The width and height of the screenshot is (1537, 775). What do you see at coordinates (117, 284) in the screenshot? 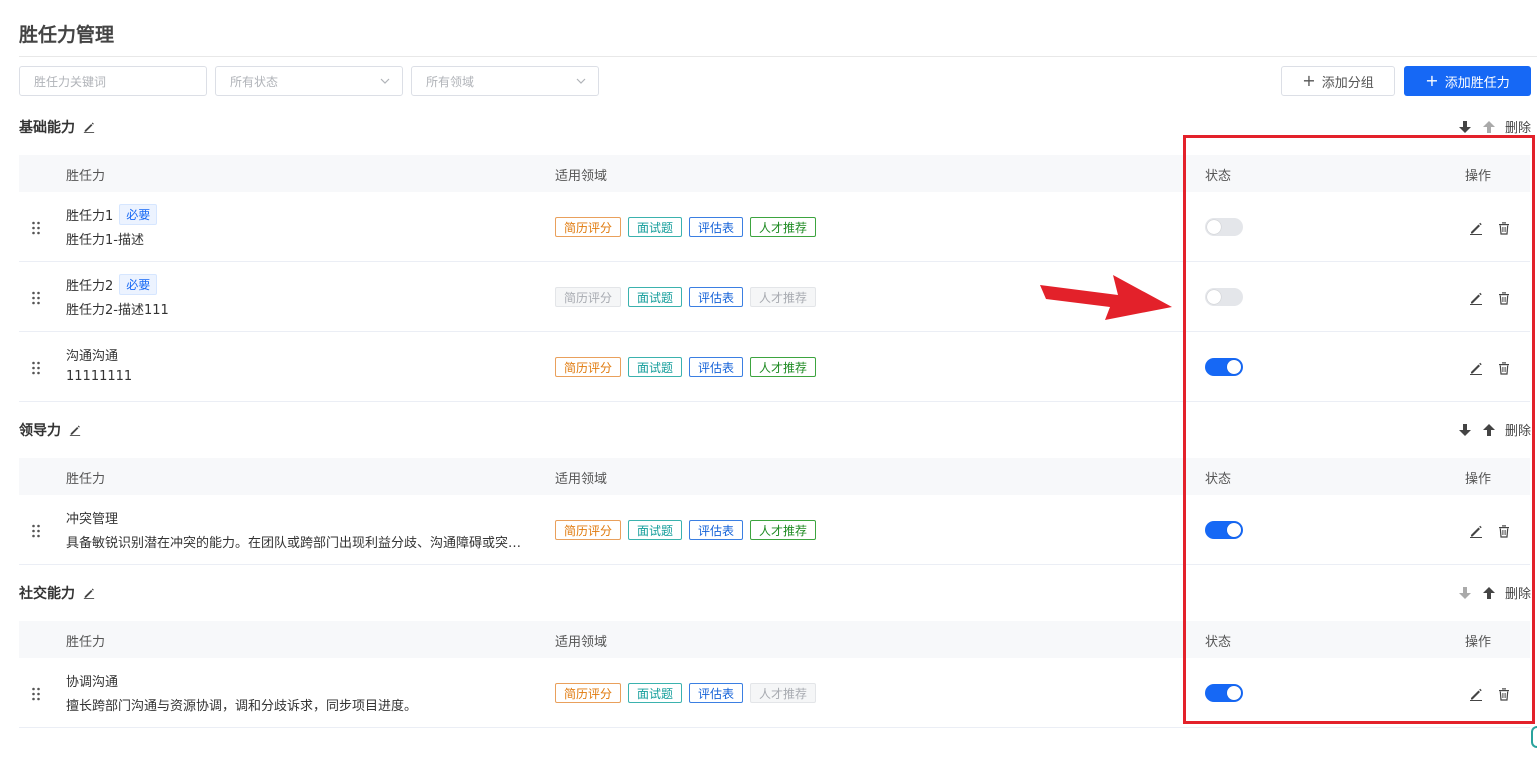
I see `competency-title-line: 胜任力2 必要` at bounding box center [117, 284].